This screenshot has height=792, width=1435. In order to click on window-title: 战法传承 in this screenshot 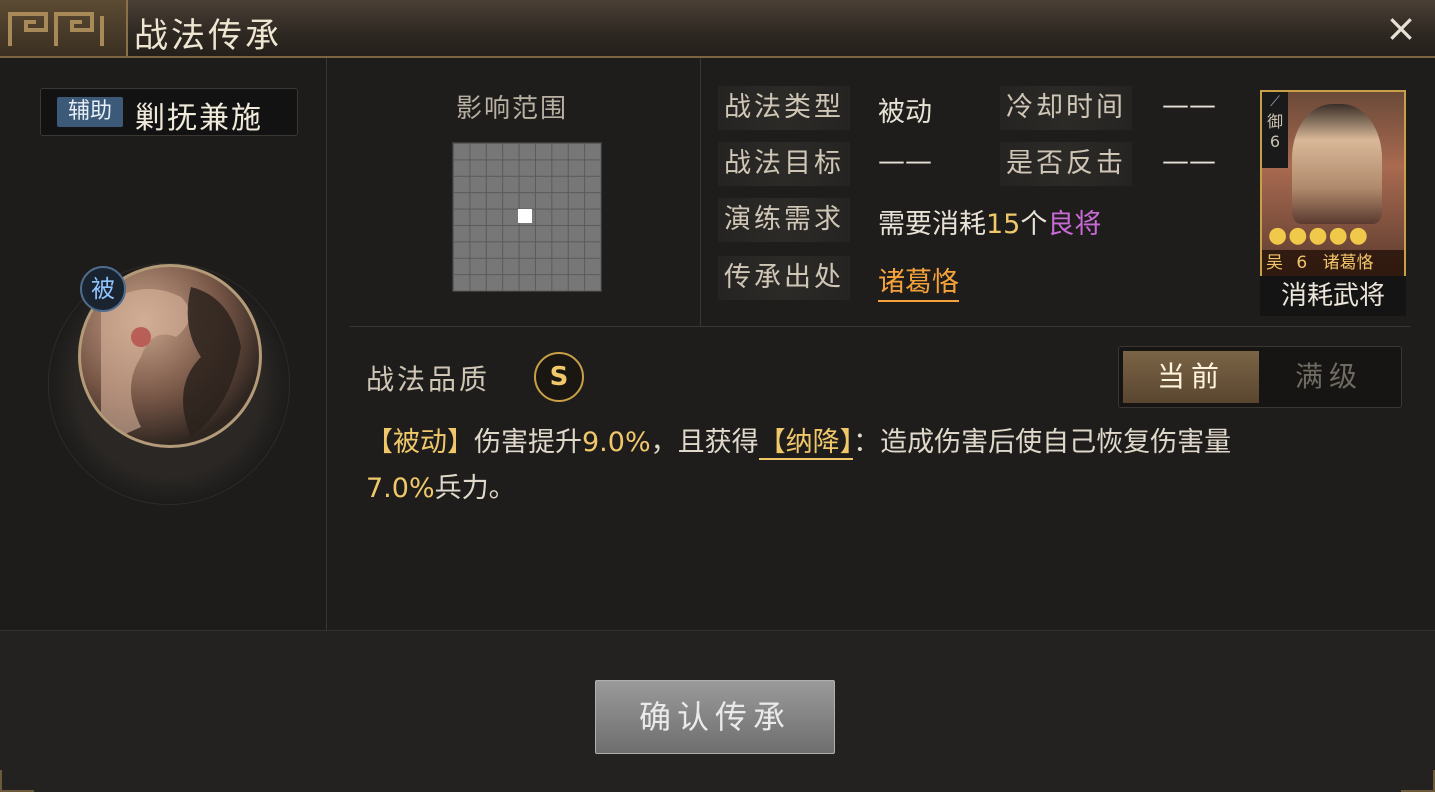, I will do `click(208, 36)`.